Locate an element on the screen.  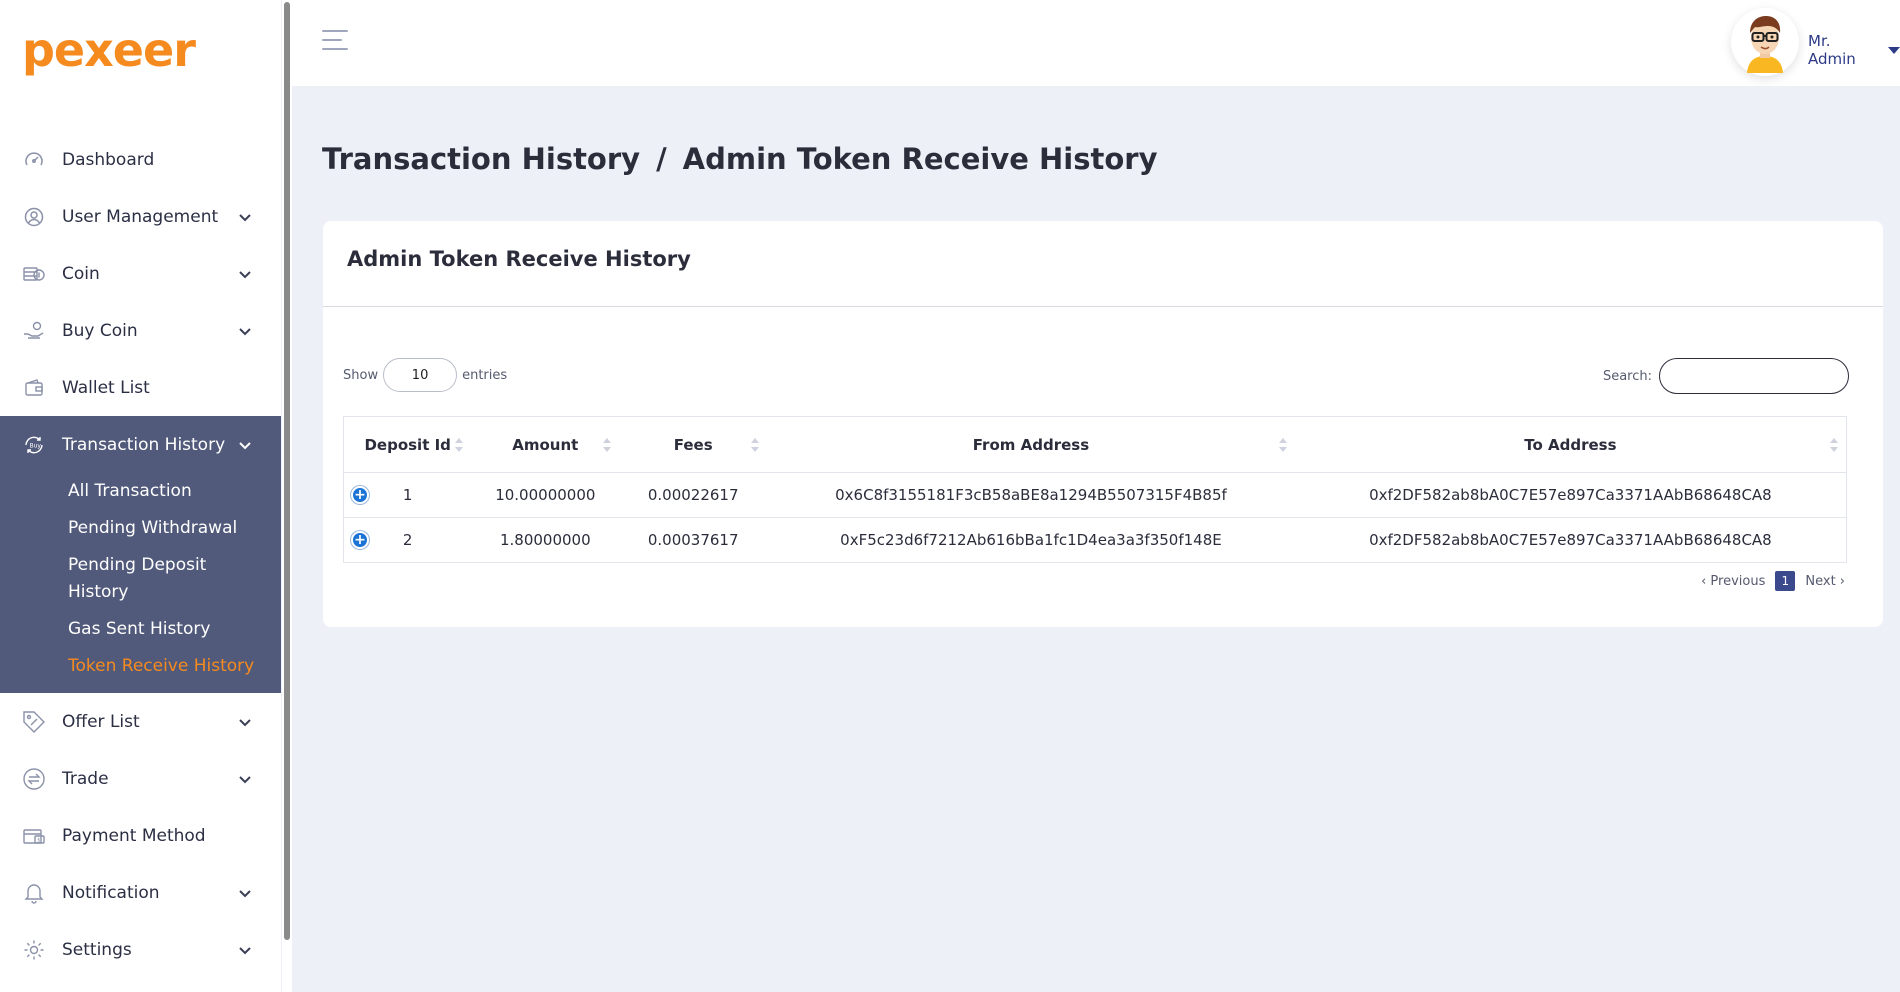
sidebar-item-notification: Notification is located at coordinates (140, 892).